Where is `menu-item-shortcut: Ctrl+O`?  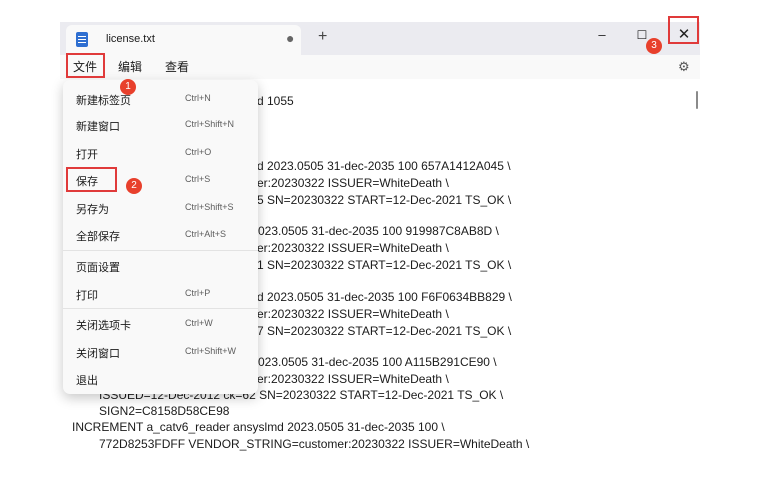
menu-item-shortcut: Ctrl+O is located at coordinates (198, 152).